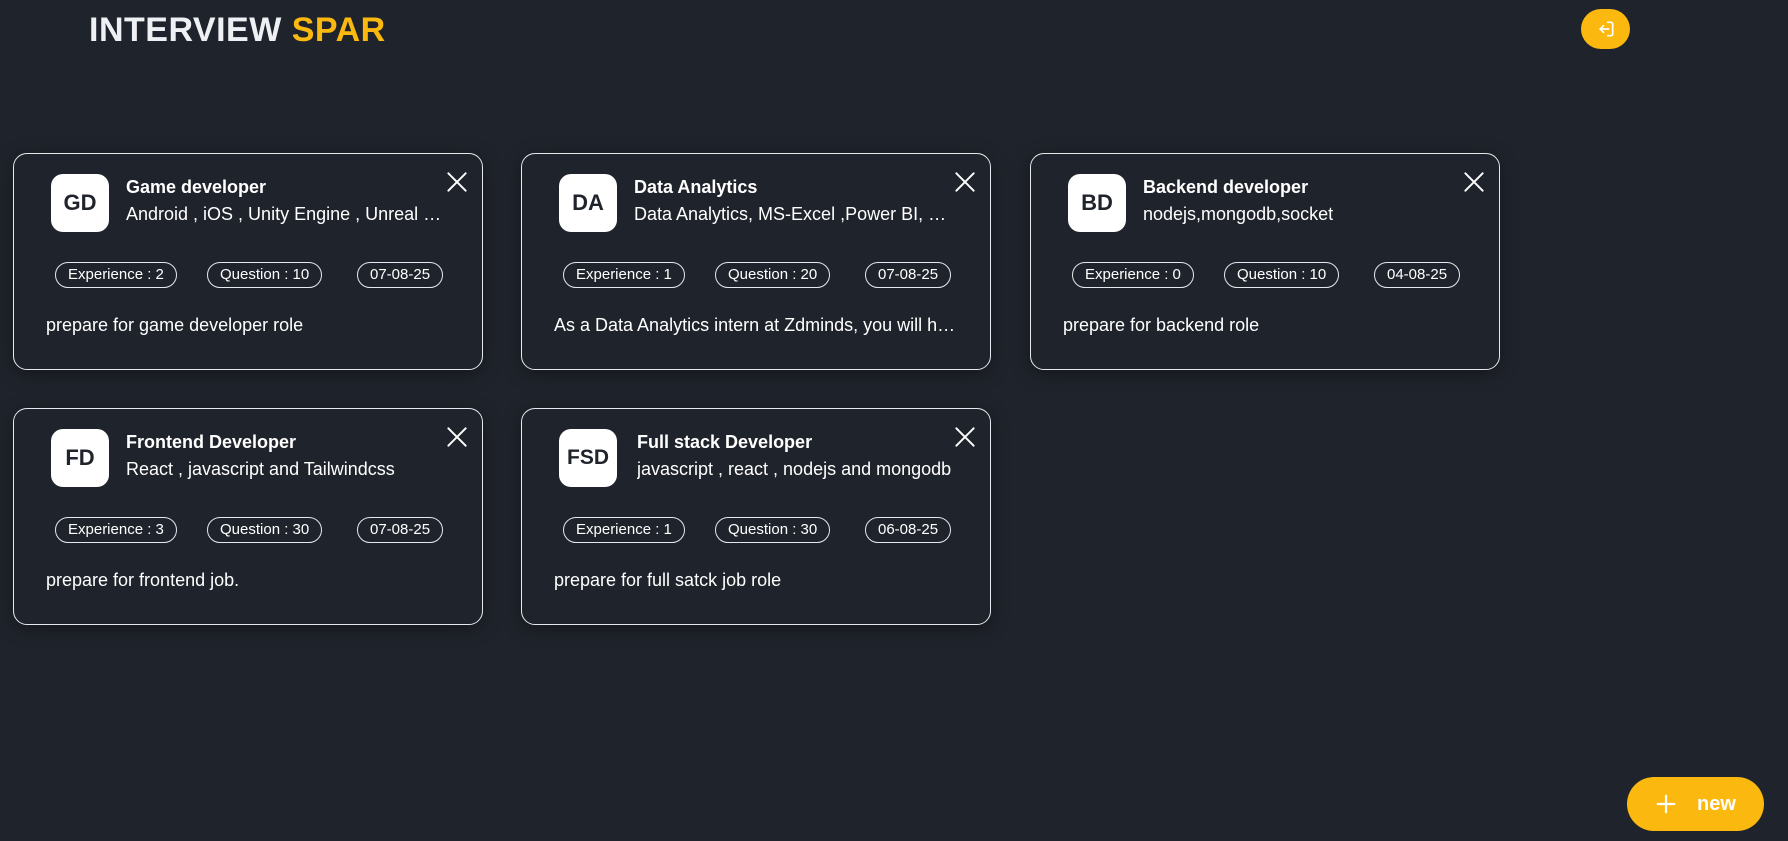 This screenshot has height=841, width=1788. Describe the element at coordinates (338, 30) in the screenshot. I see `logo-text-spar: SPAR` at that location.